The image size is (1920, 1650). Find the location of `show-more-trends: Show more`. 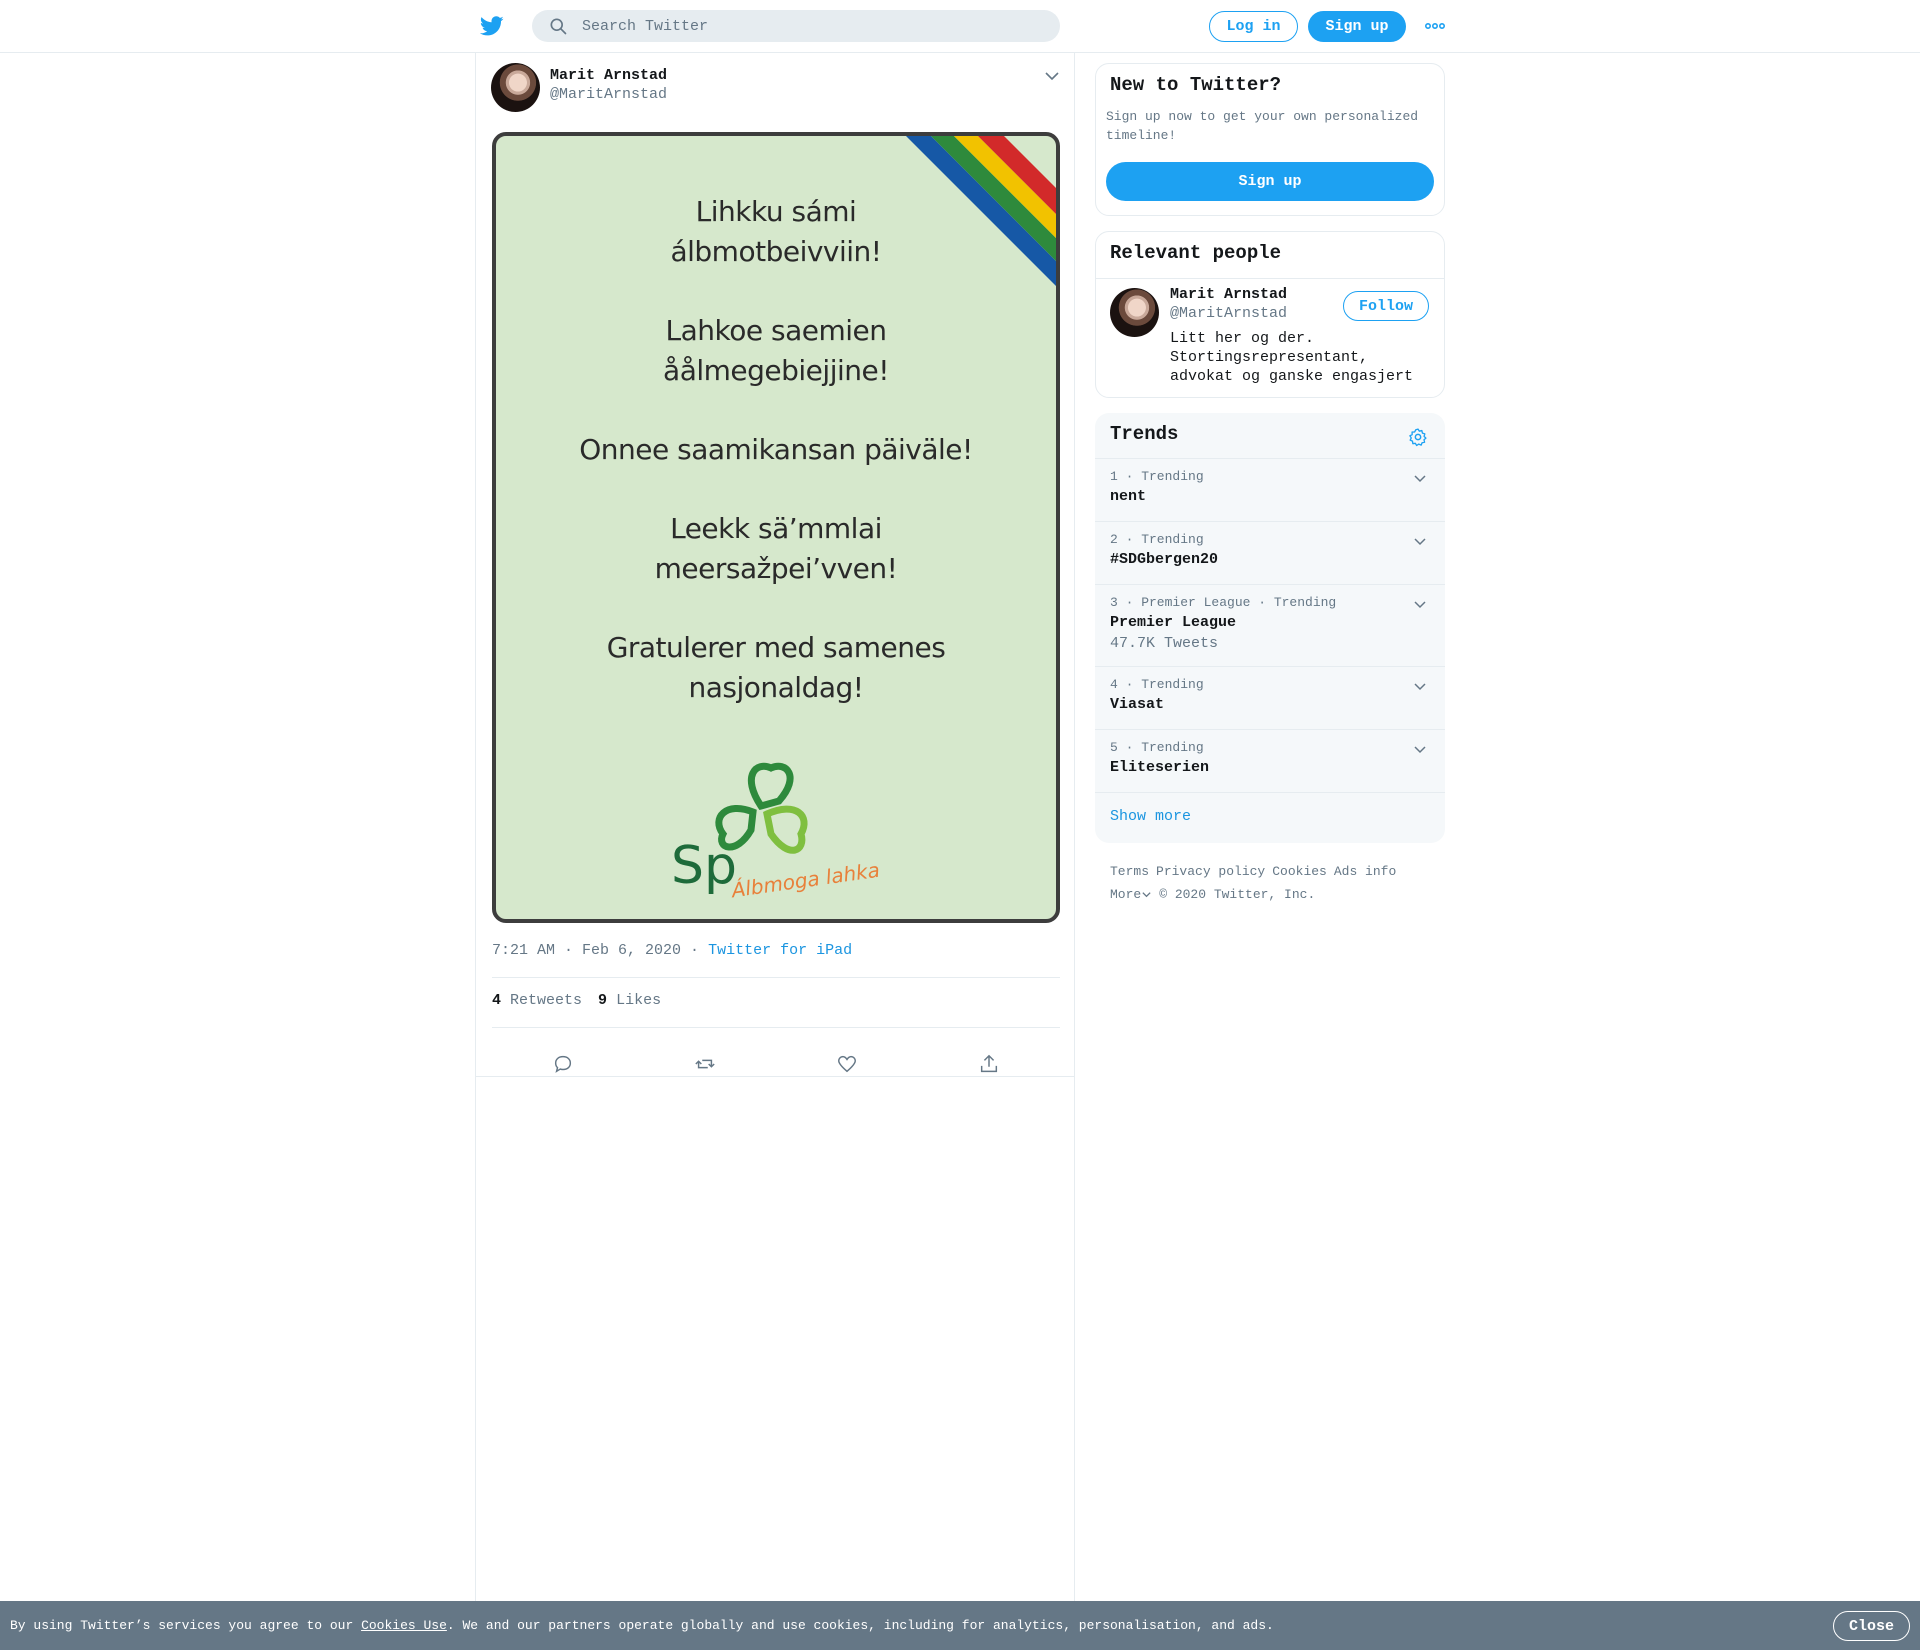

show-more-trends: Show more is located at coordinates (1270, 817).